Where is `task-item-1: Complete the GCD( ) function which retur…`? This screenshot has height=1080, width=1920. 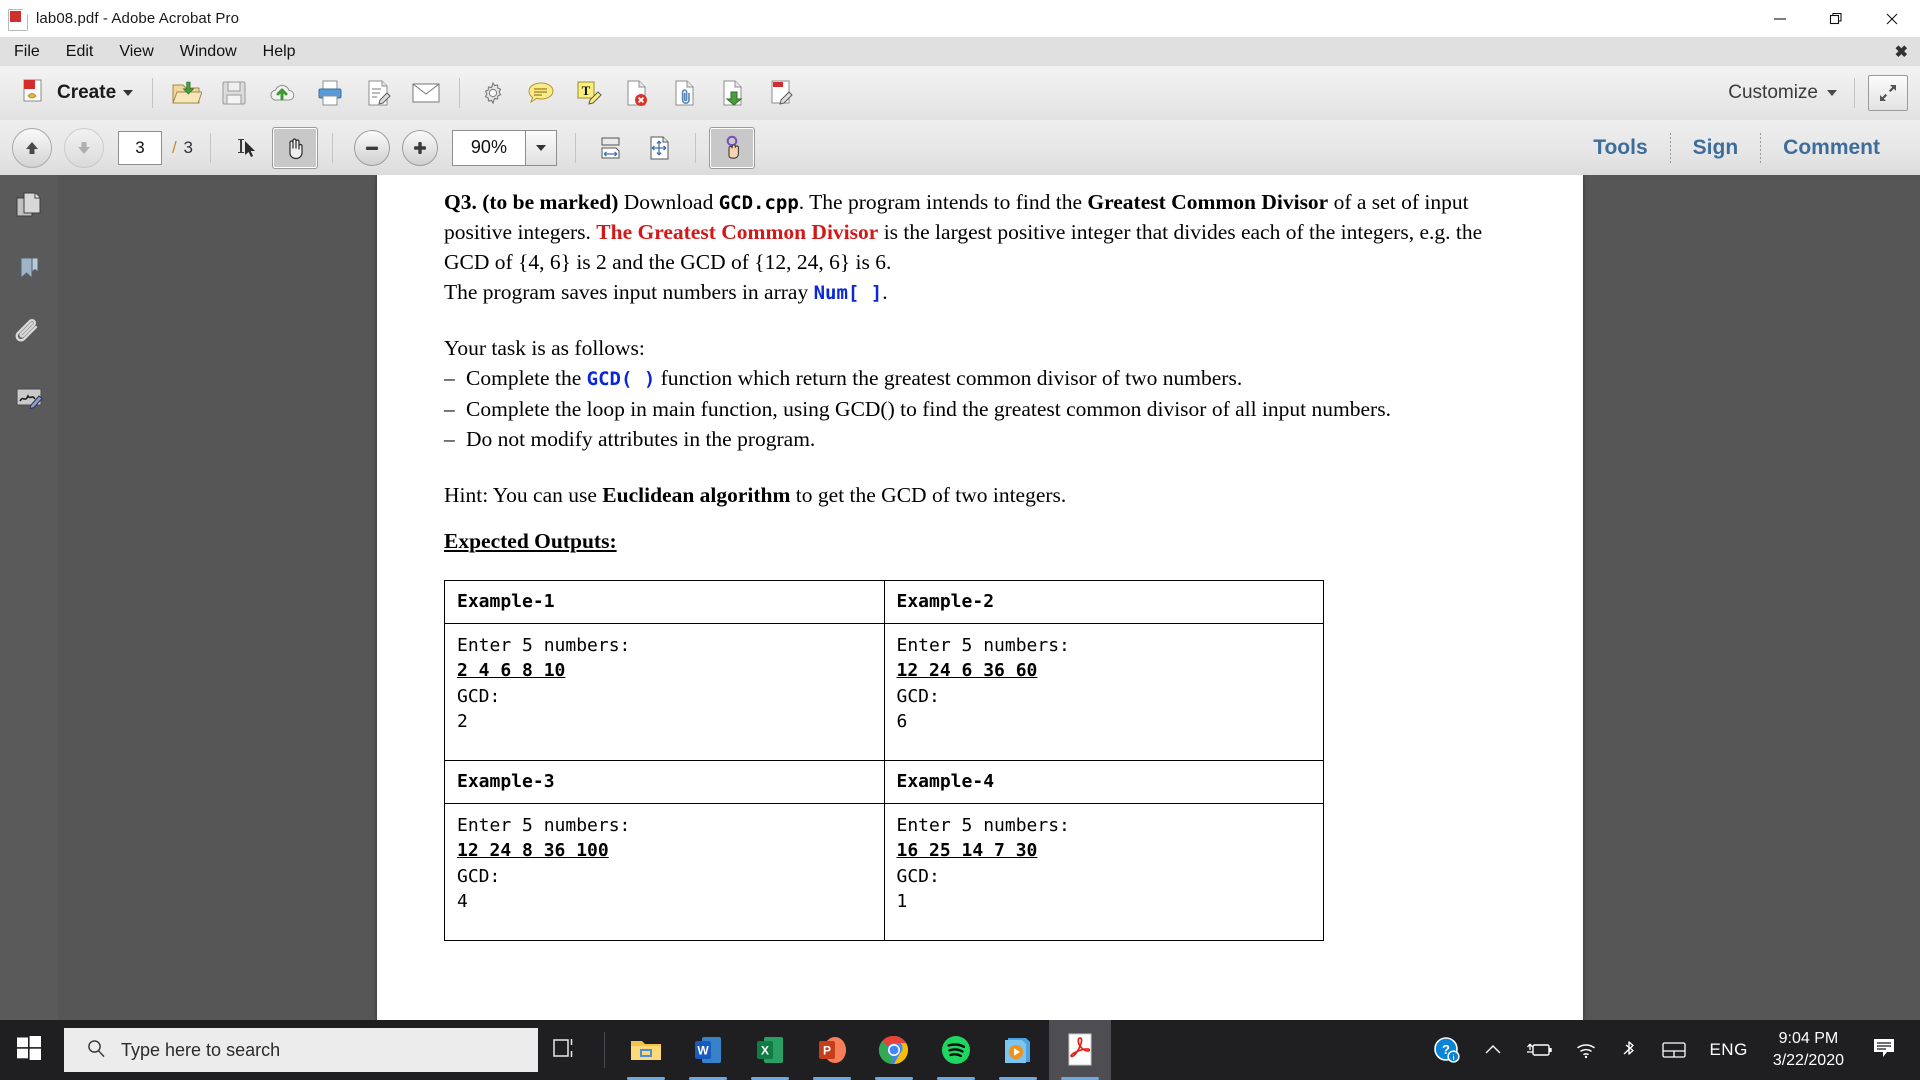 task-item-1: Complete the GCD( ) function which retur… is located at coordinates (983, 378).